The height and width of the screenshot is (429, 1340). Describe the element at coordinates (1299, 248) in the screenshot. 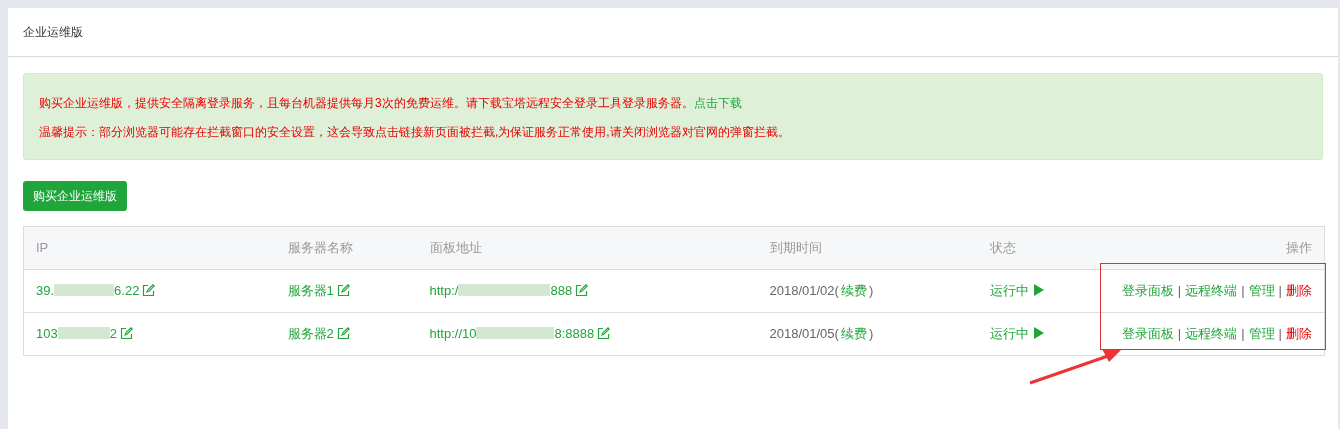

I see `column-header: 操作` at that location.